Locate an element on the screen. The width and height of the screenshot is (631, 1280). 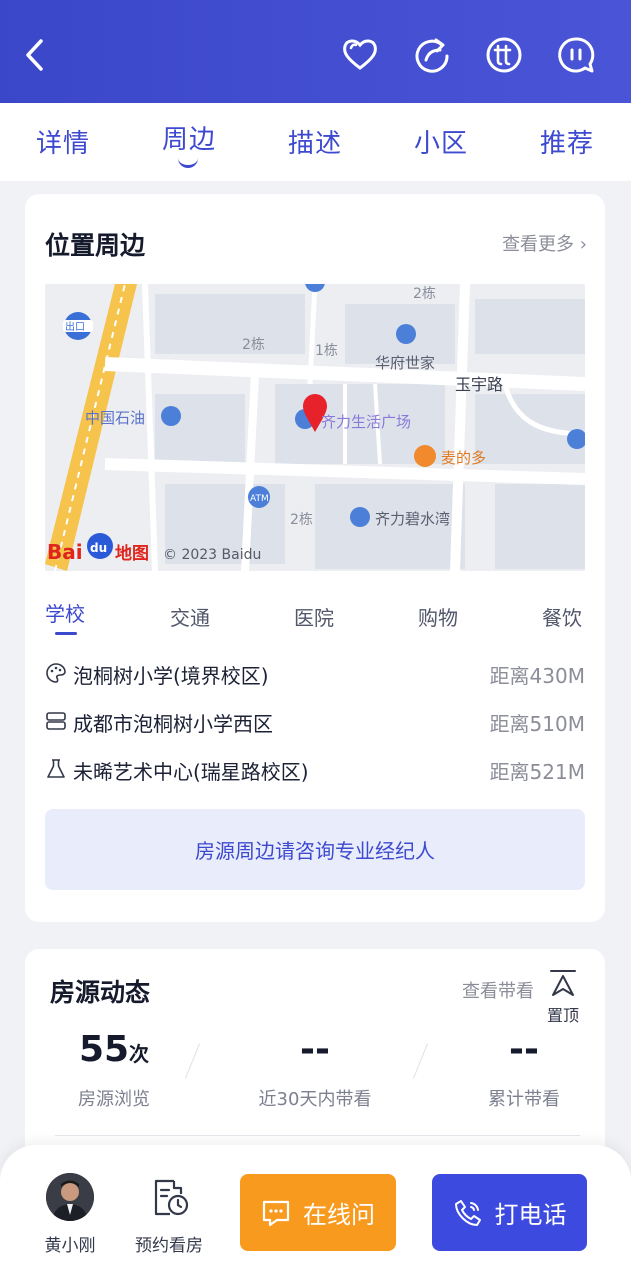
heart-icon is located at coordinates (360, 54).